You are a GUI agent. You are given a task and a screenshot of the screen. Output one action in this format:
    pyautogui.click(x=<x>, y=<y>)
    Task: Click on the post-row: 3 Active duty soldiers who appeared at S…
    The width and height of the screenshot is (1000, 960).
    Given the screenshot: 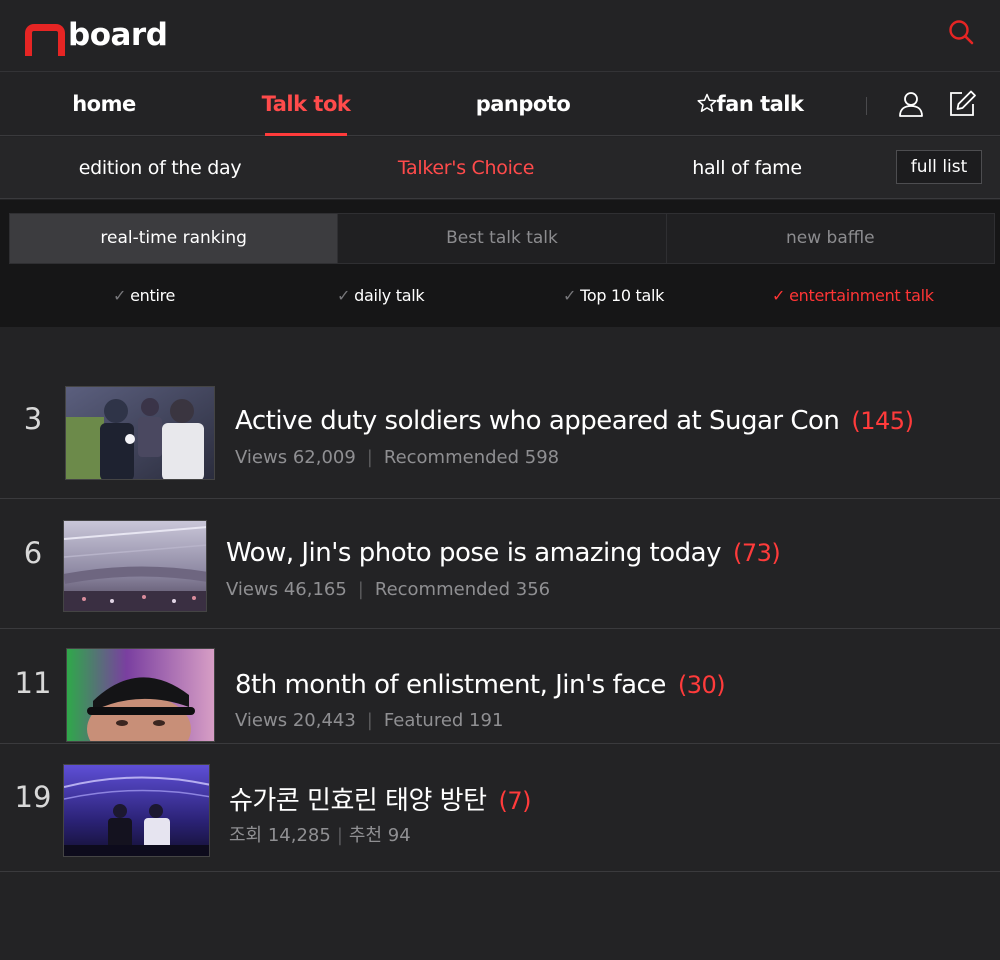 What is the action you would take?
    pyautogui.click(x=500, y=432)
    